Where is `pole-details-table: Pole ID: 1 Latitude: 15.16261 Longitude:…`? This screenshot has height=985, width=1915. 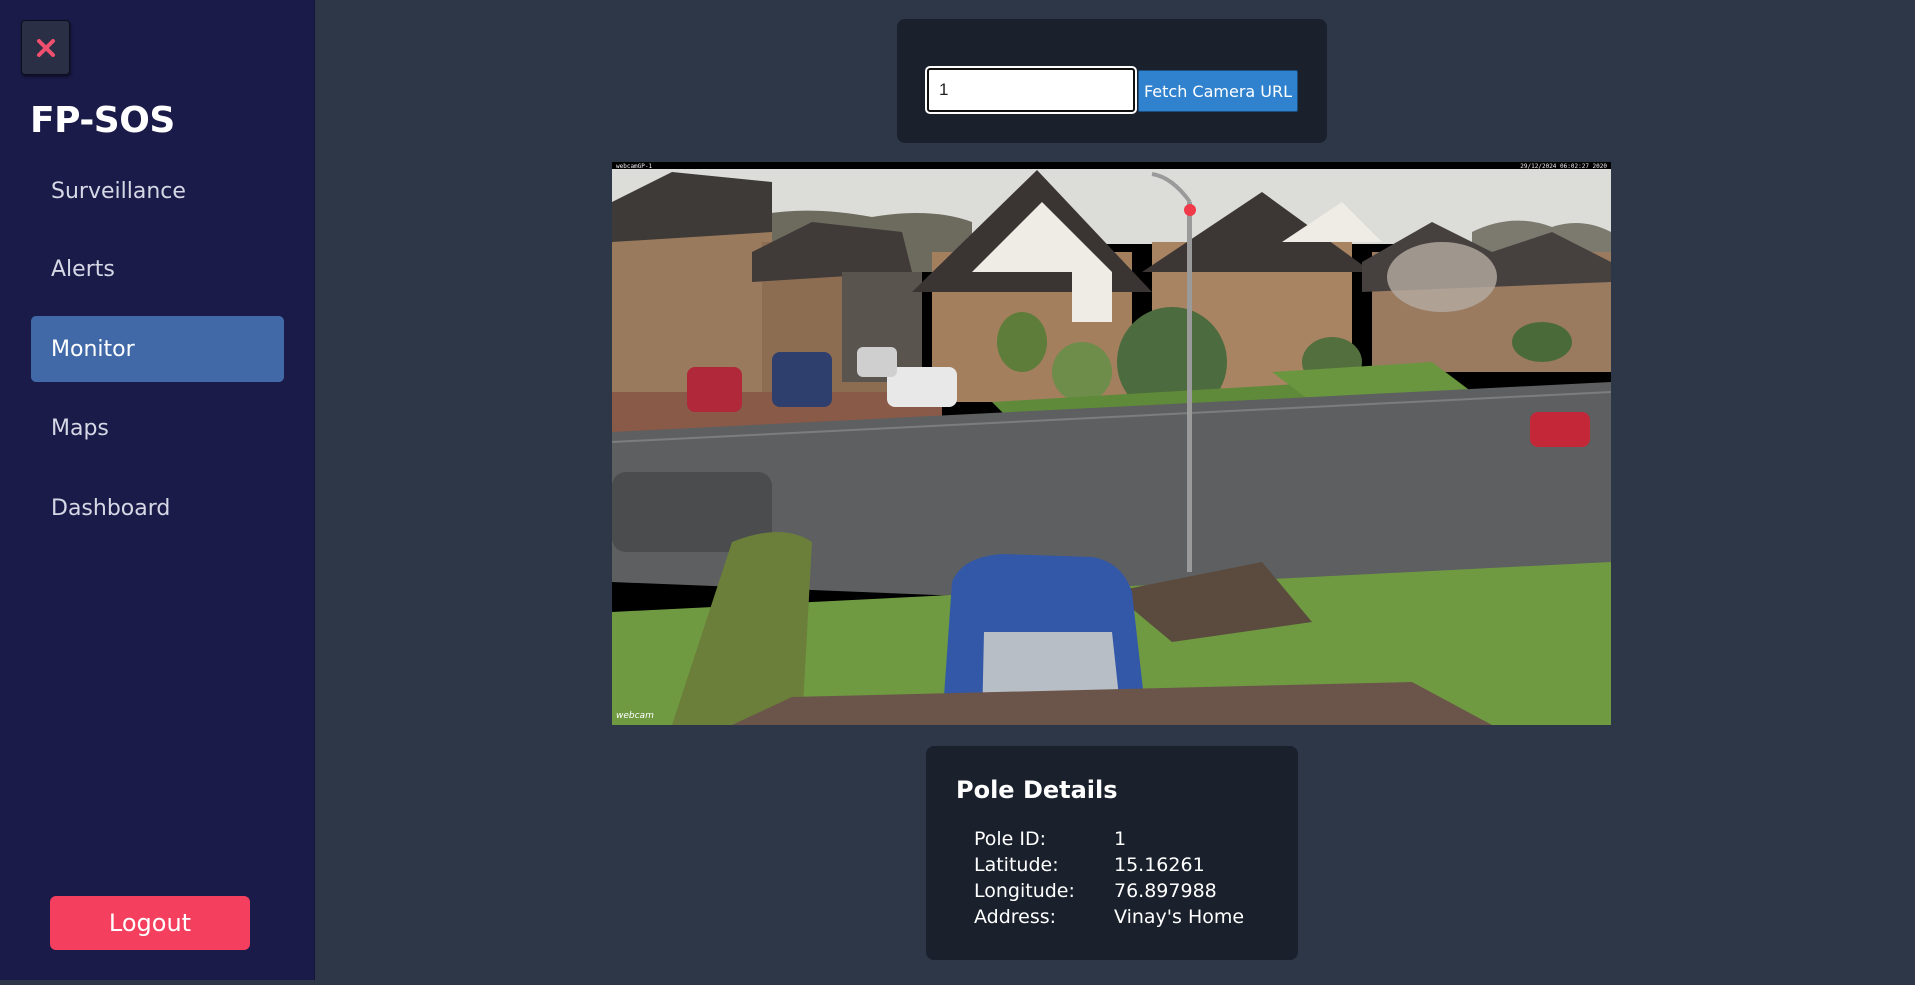
pole-details-table: Pole ID: 1 Latitude: 15.16261 Longitude:… is located at coordinates (1109, 878).